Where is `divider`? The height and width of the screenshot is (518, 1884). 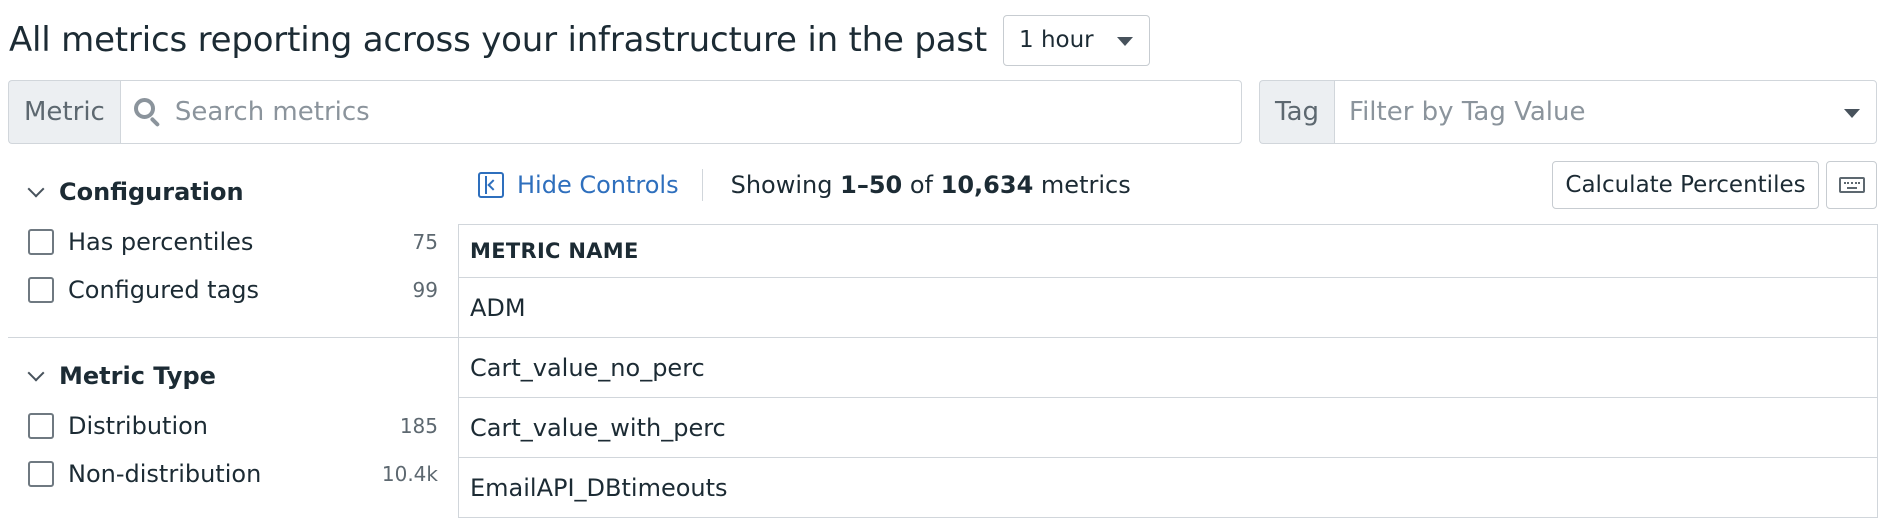
divider is located at coordinates (702, 185).